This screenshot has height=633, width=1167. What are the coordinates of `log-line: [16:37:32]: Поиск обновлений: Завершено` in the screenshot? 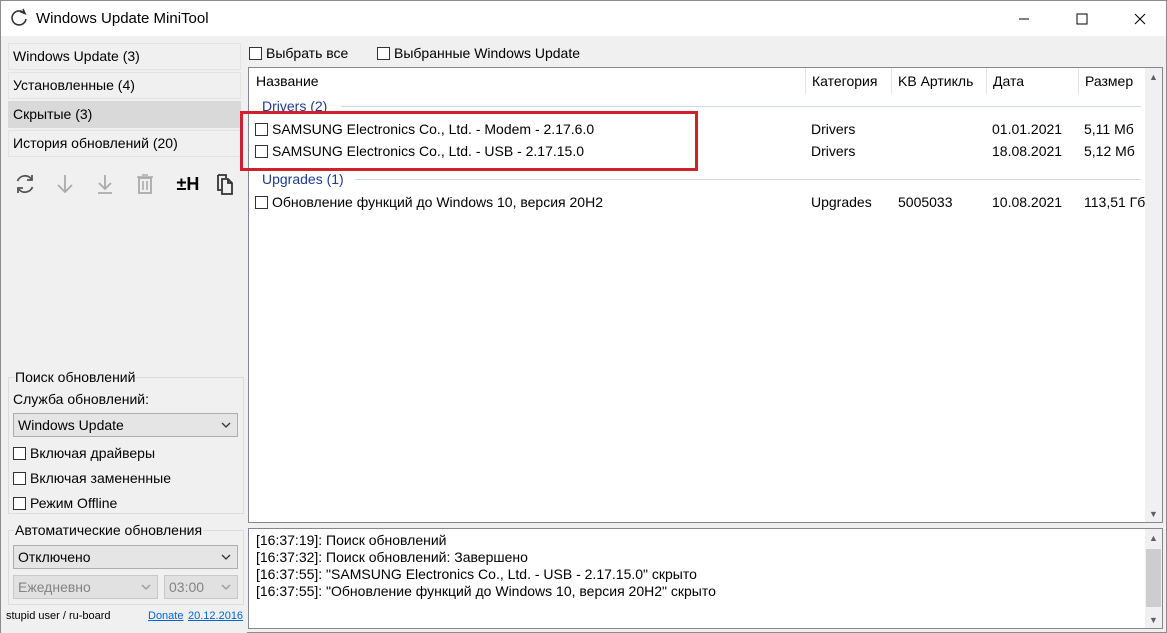 It's located at (392, 557).